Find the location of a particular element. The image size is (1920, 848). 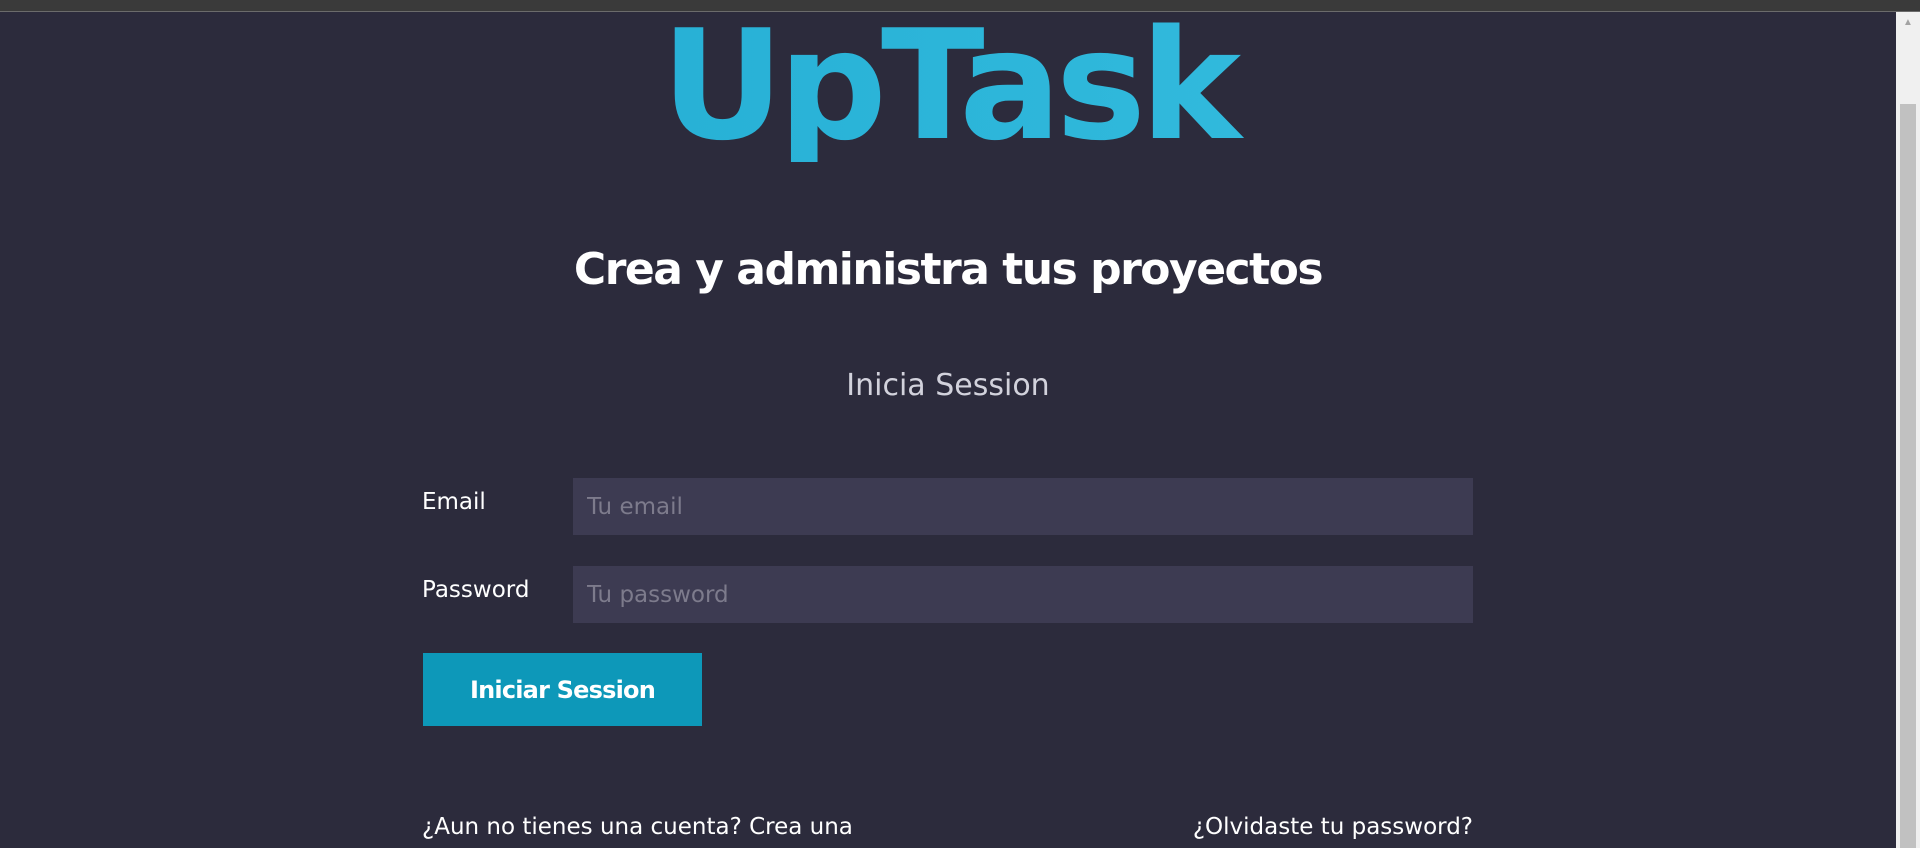

vertical-scrollbar: ▲ is located at coordinates (1908, 430).